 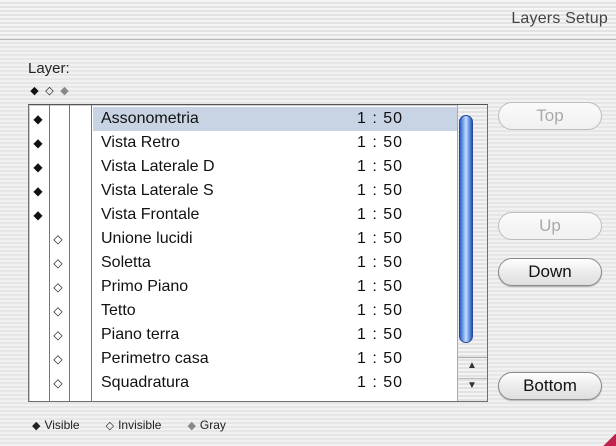 I want to click on title-bar: Layers Setup, so click(x=308, y=20).